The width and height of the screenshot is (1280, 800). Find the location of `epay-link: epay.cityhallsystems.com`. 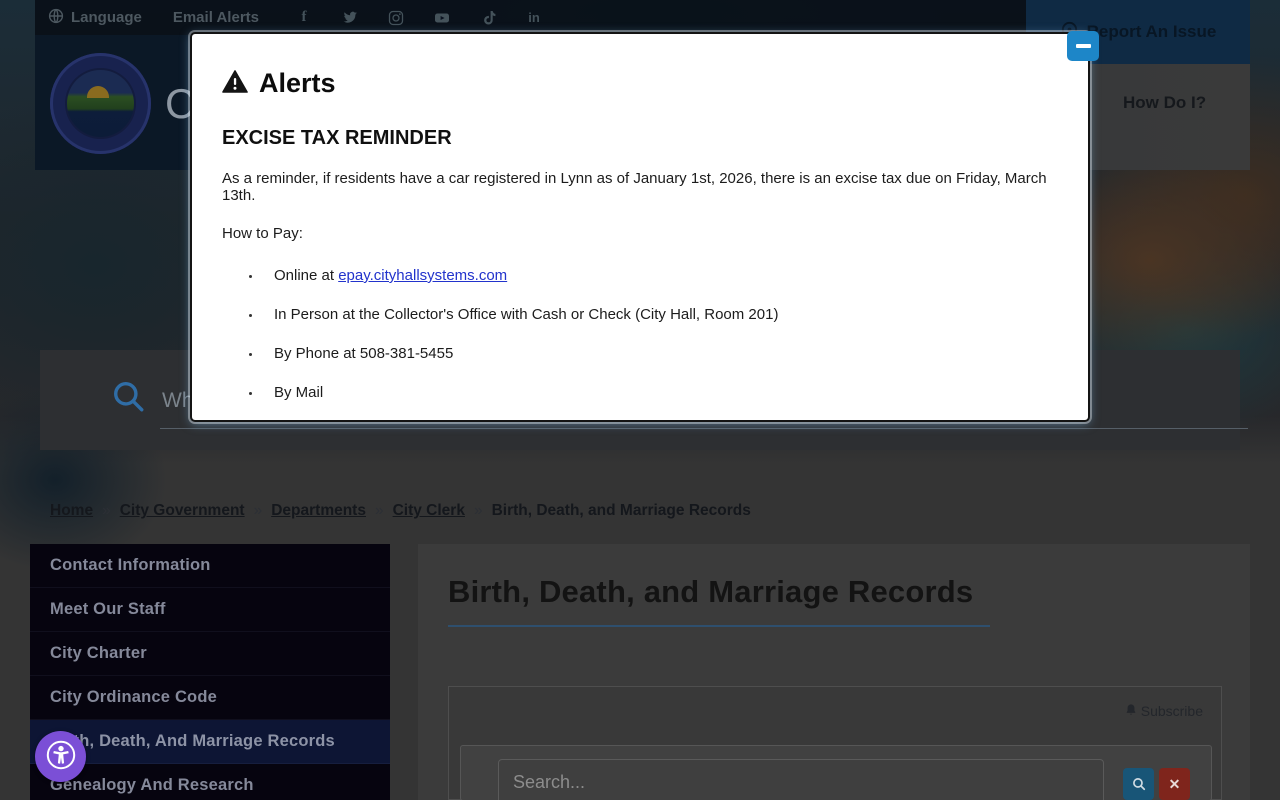

epay-link: epay.cityhallsystems.com is located at coordinates (422, 275).